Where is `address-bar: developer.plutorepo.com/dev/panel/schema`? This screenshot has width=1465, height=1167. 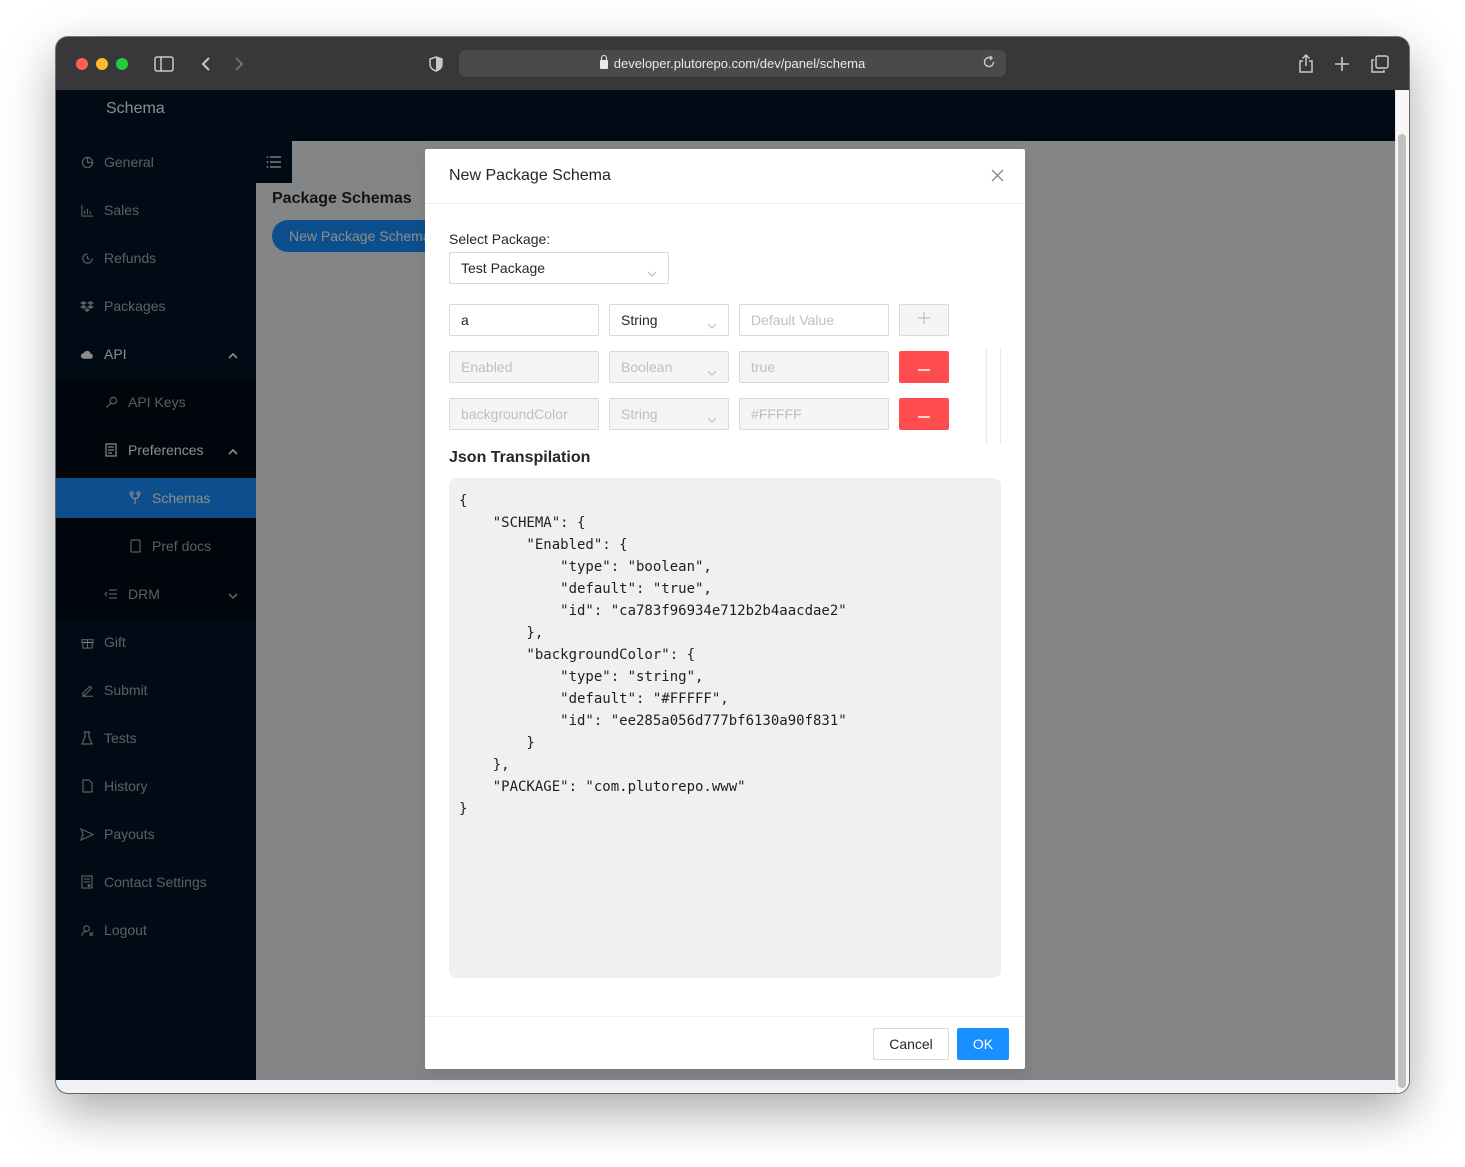
address-bar: developer.plutorepo.com/dev/panel/schema is located at coordinates (732, 63).